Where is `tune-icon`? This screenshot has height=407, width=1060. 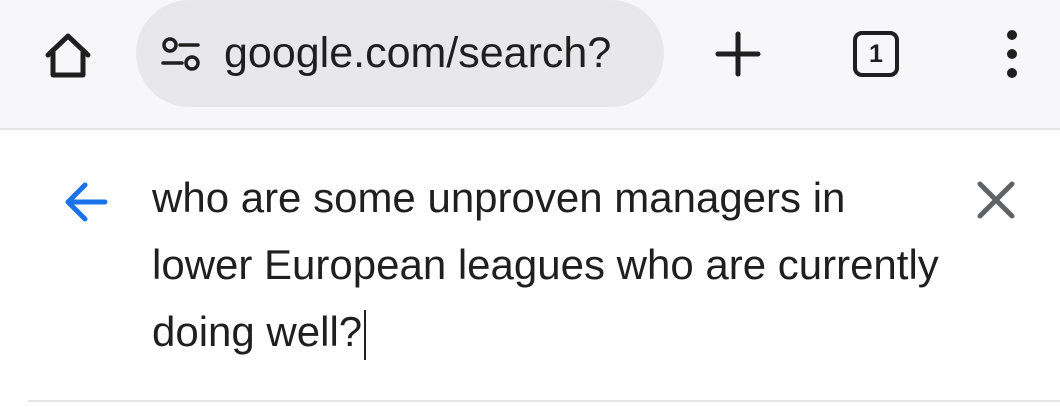 tune-icon is located at coordinates (180, 53).